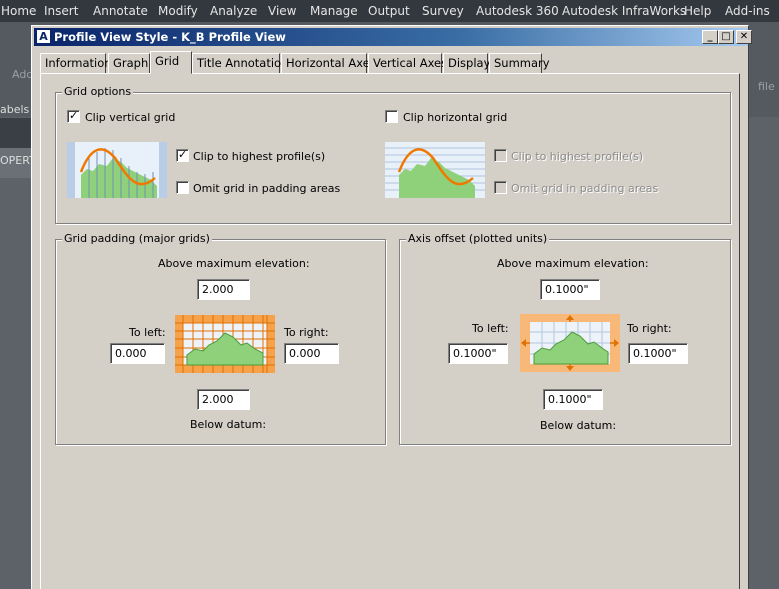  Describe the element at coordinates (228, 424) in the screenshot. I see `grid-padding-below-label: Below datum:` at that location.